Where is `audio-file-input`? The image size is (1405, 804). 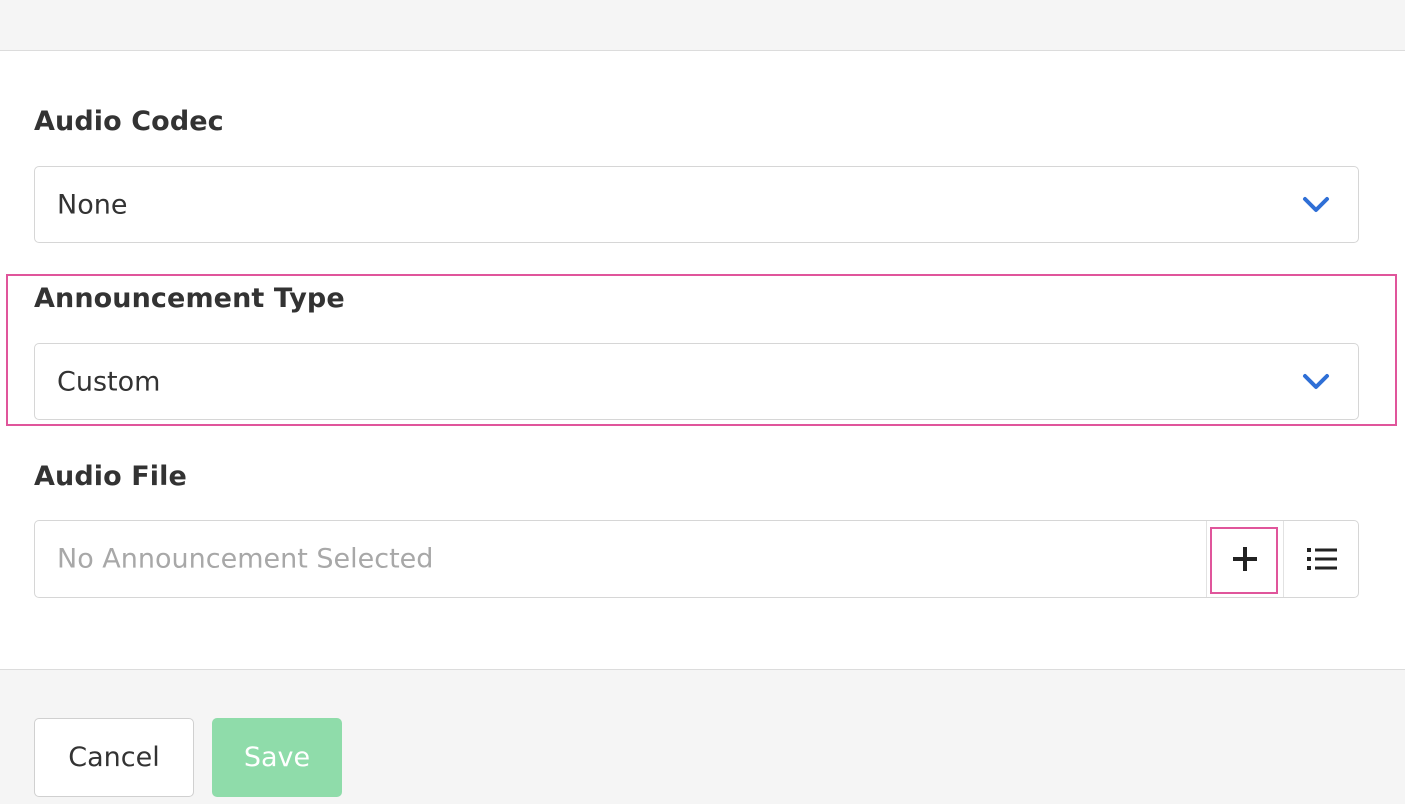 audio-file-input is located at coordinates (607, 559).